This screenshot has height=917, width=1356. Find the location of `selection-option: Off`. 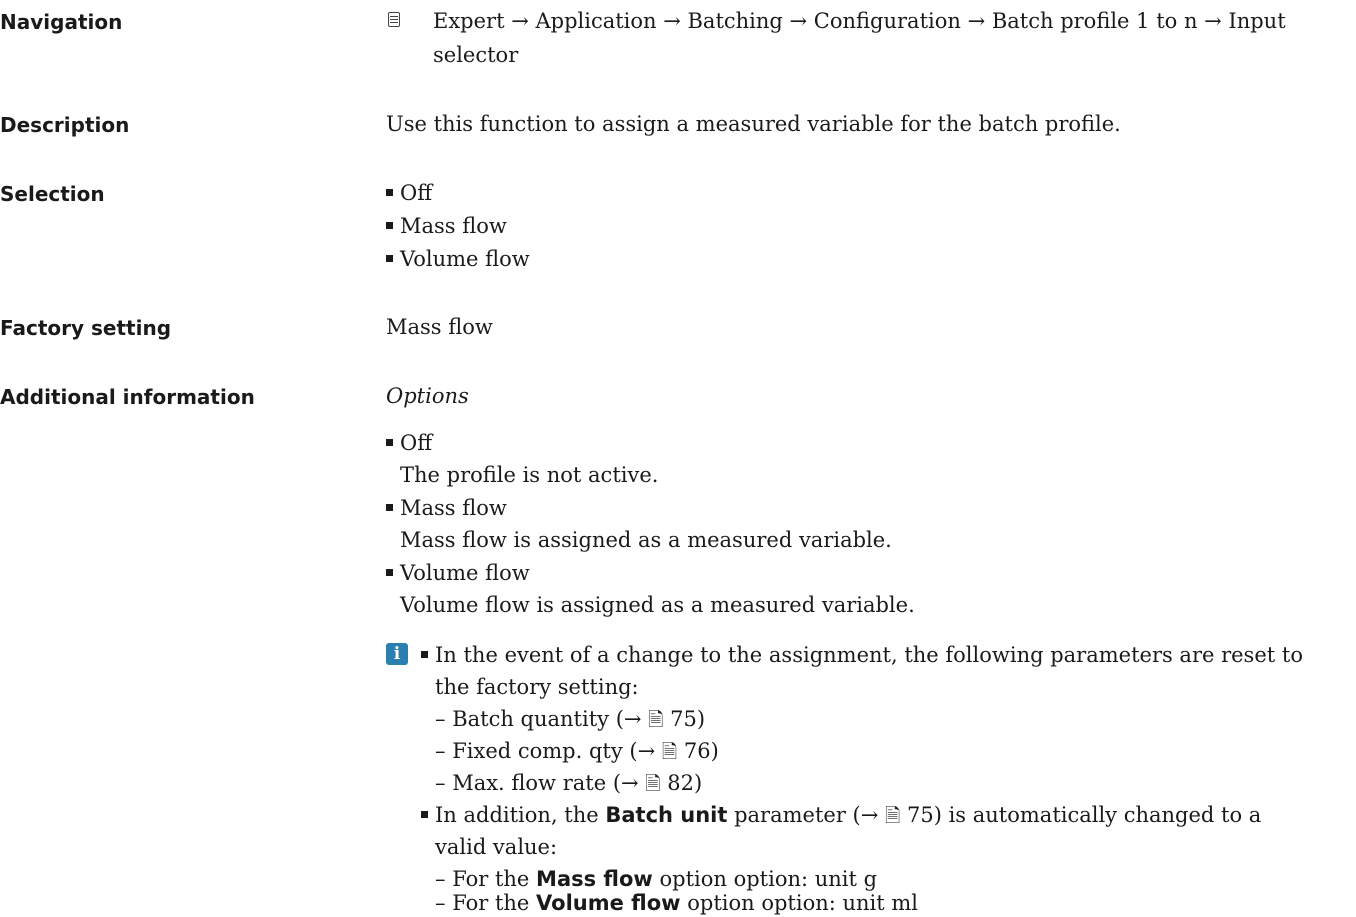

selection-option: Off is located at coordinates (409, 193).